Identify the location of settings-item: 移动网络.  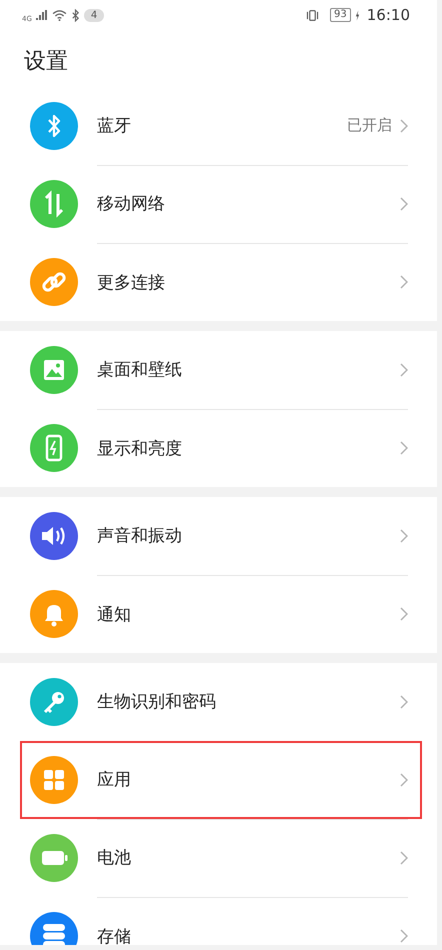
(218, 204).